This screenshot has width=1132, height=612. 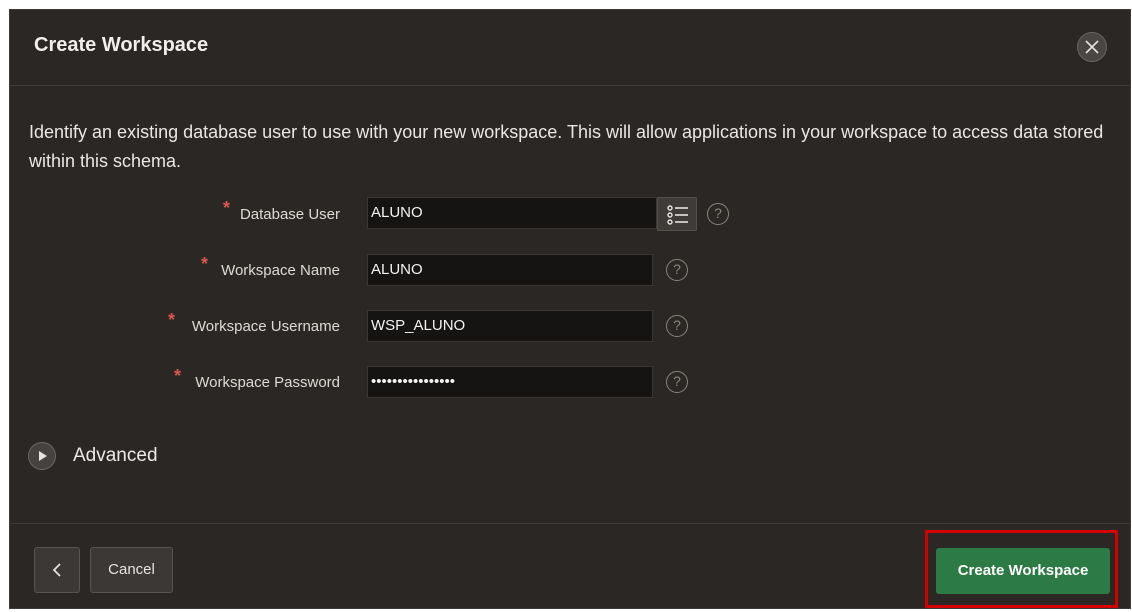 I want to click on play-icon, so click(x=43, y=456).